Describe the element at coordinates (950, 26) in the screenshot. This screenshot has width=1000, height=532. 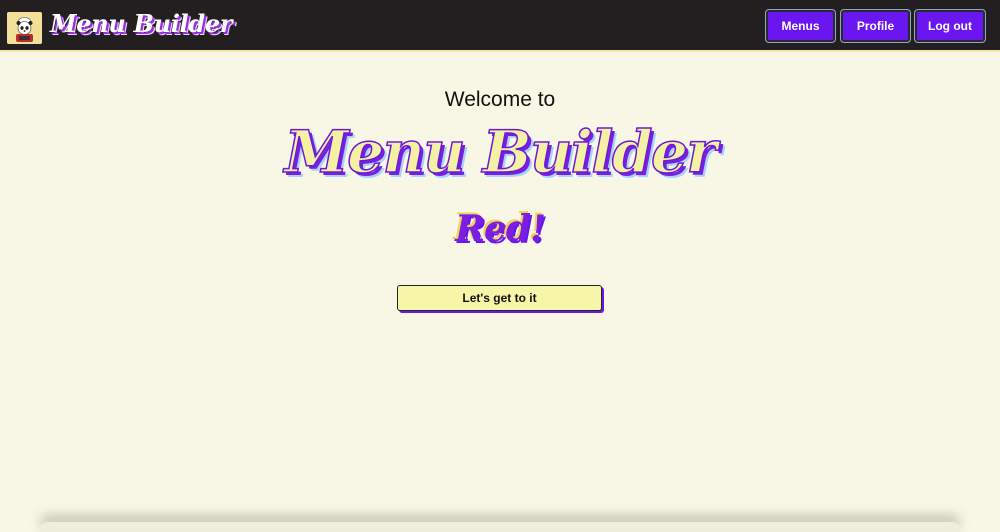
I see `logout-button: Log out` at that location.